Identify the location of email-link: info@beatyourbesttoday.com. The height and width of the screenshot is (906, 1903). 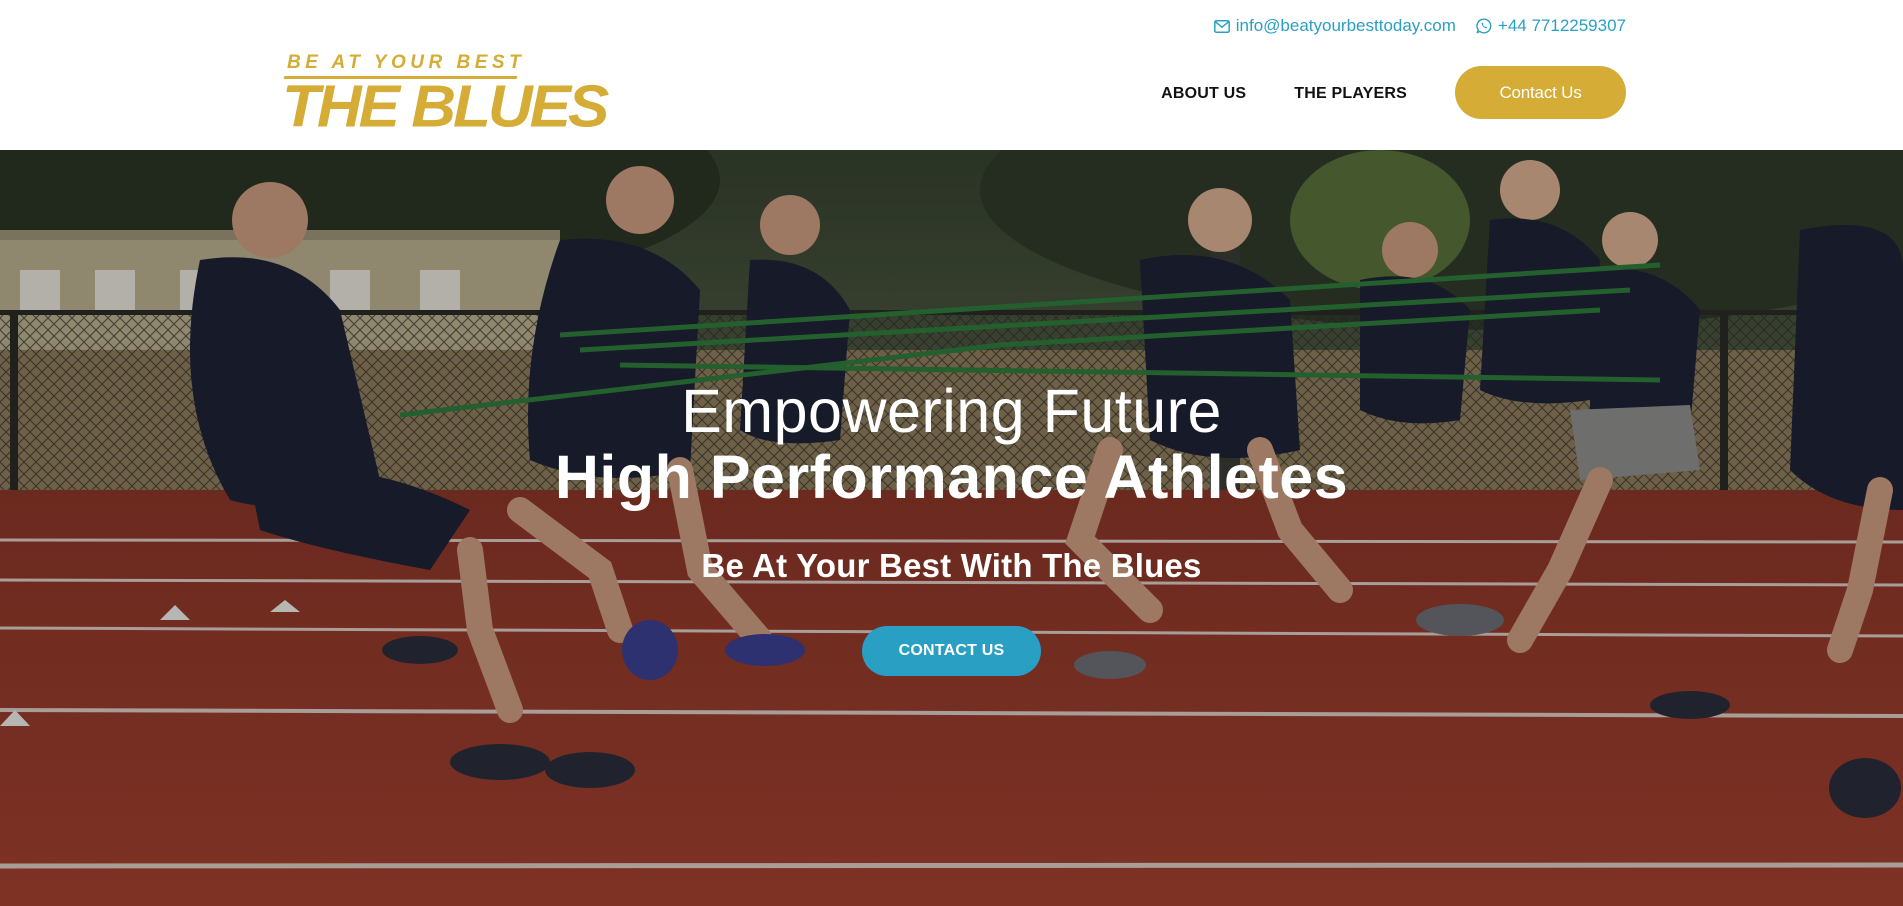
(1334, 26).